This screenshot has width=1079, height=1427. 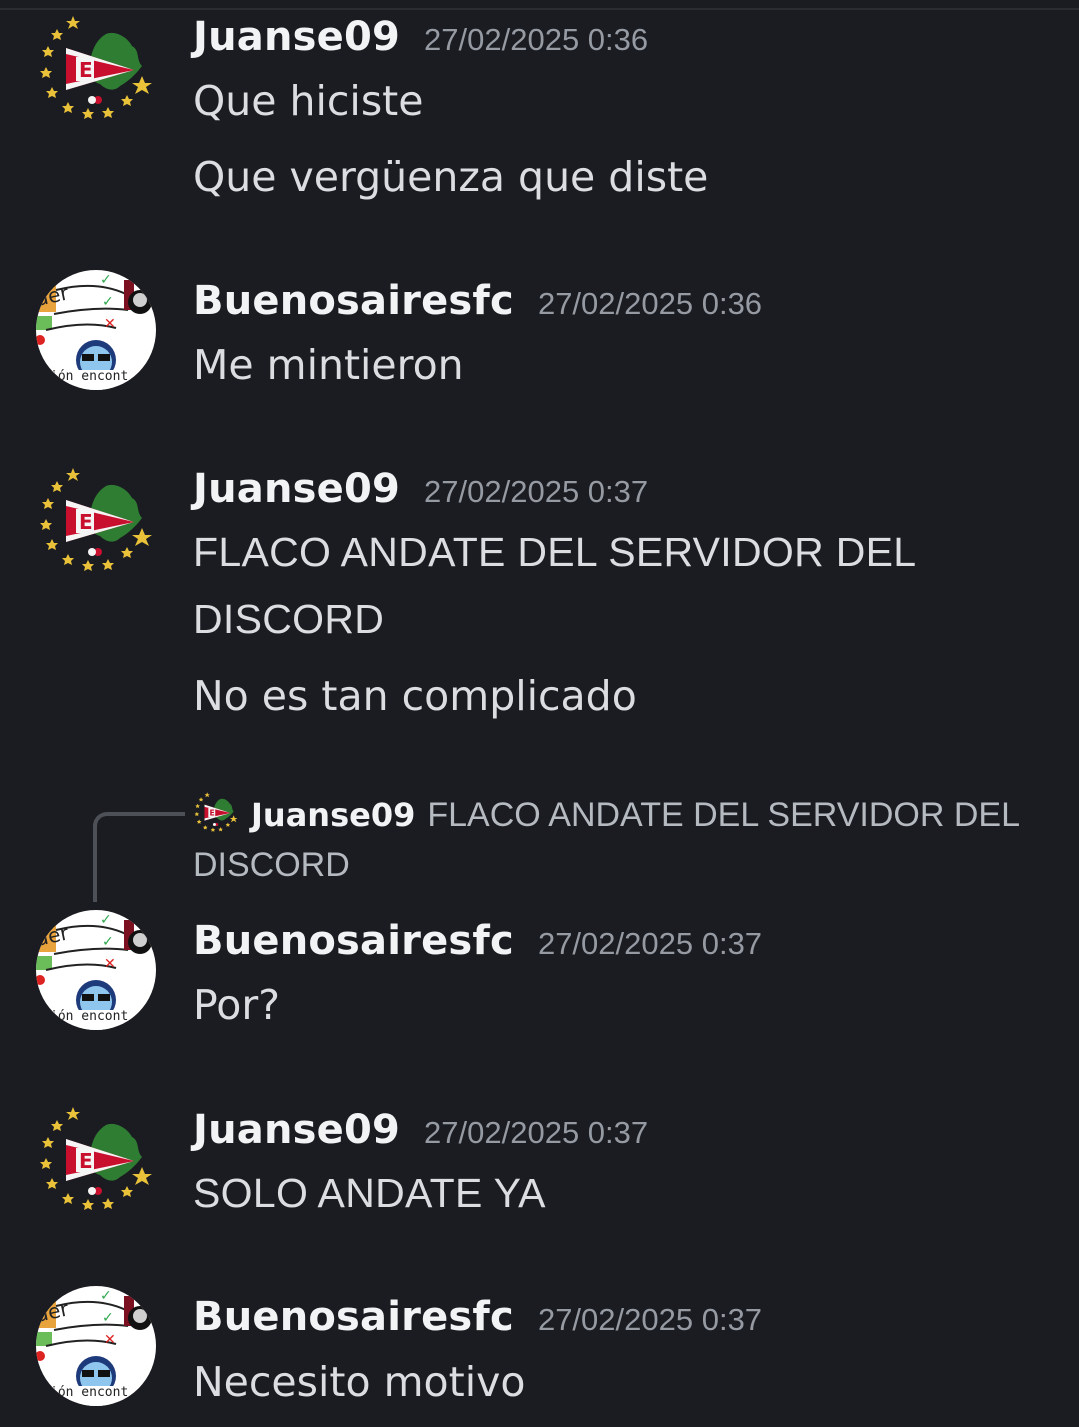 What do you see at coordinates (359, 1382) in the screenshot?
I see `message-text: Necesito motivo` at bounding box center [359, 1382].